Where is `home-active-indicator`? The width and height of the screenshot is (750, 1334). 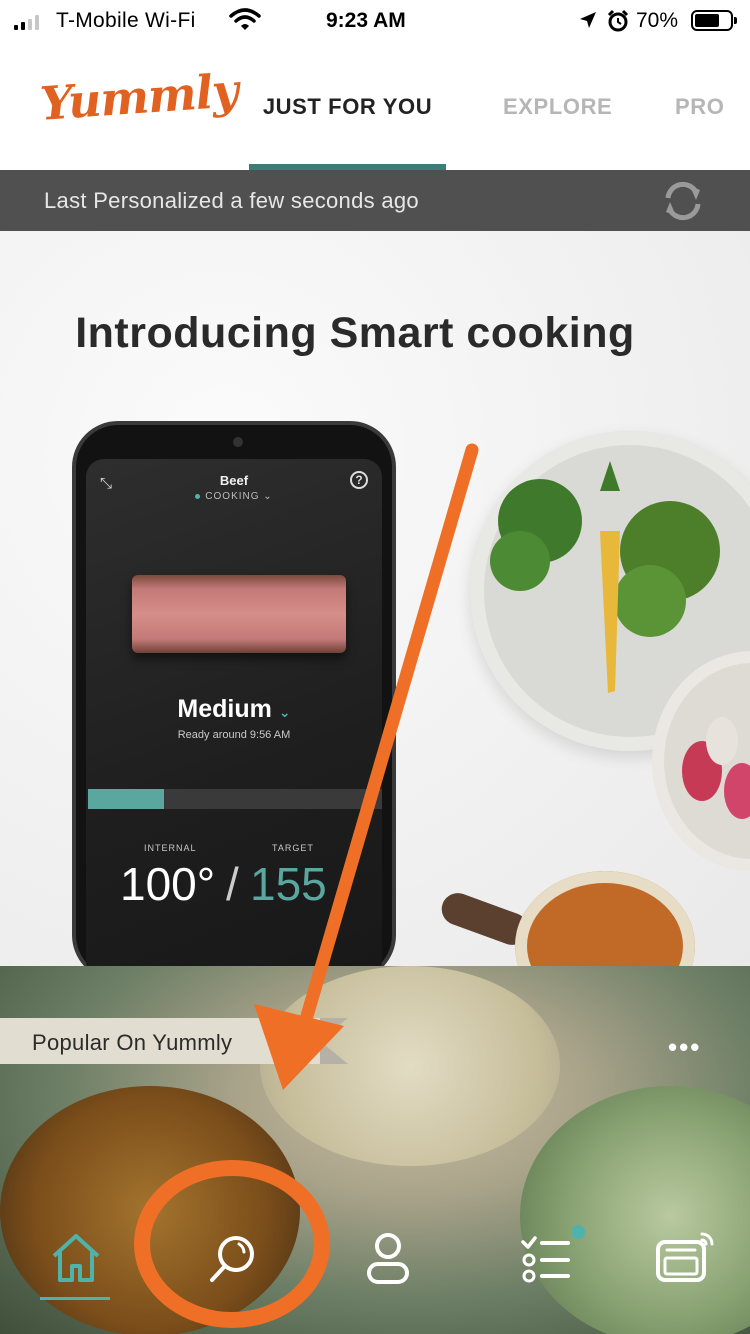
home-active-indicator is located at coordinates (75, 1298).